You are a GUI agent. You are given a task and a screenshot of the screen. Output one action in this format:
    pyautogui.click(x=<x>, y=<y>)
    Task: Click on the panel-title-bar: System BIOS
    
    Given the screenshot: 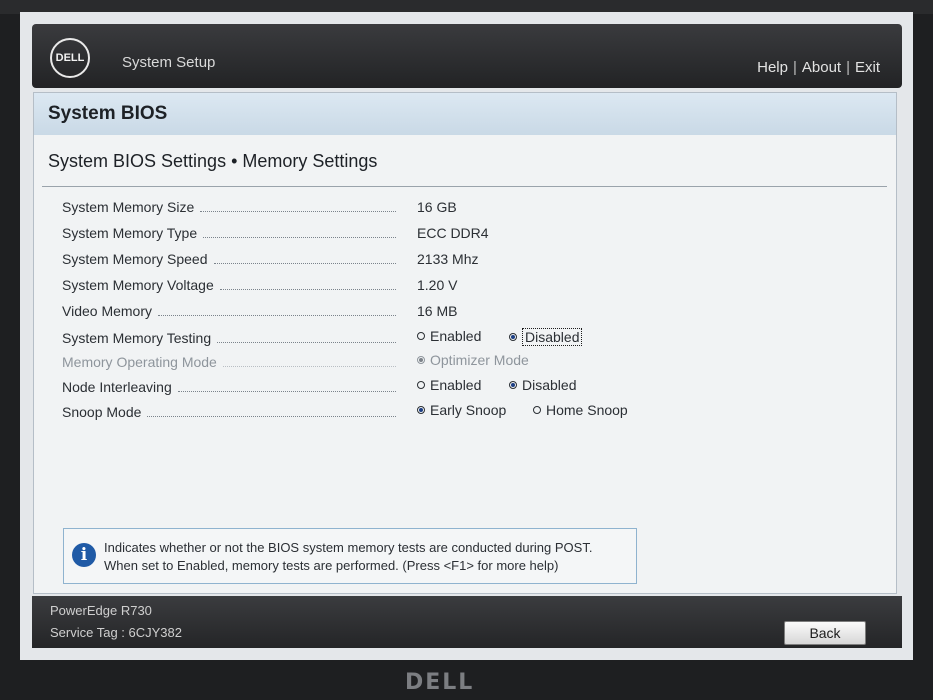 What is the action you would take?
    pyautogui.click(x=465, y=114)
    